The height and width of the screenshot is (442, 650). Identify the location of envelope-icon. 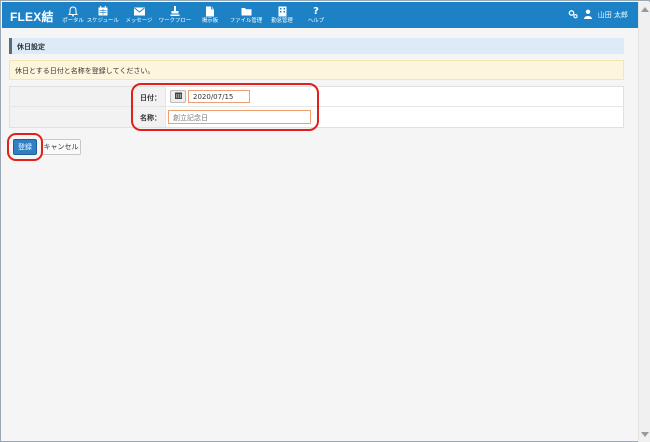
(139, 11).